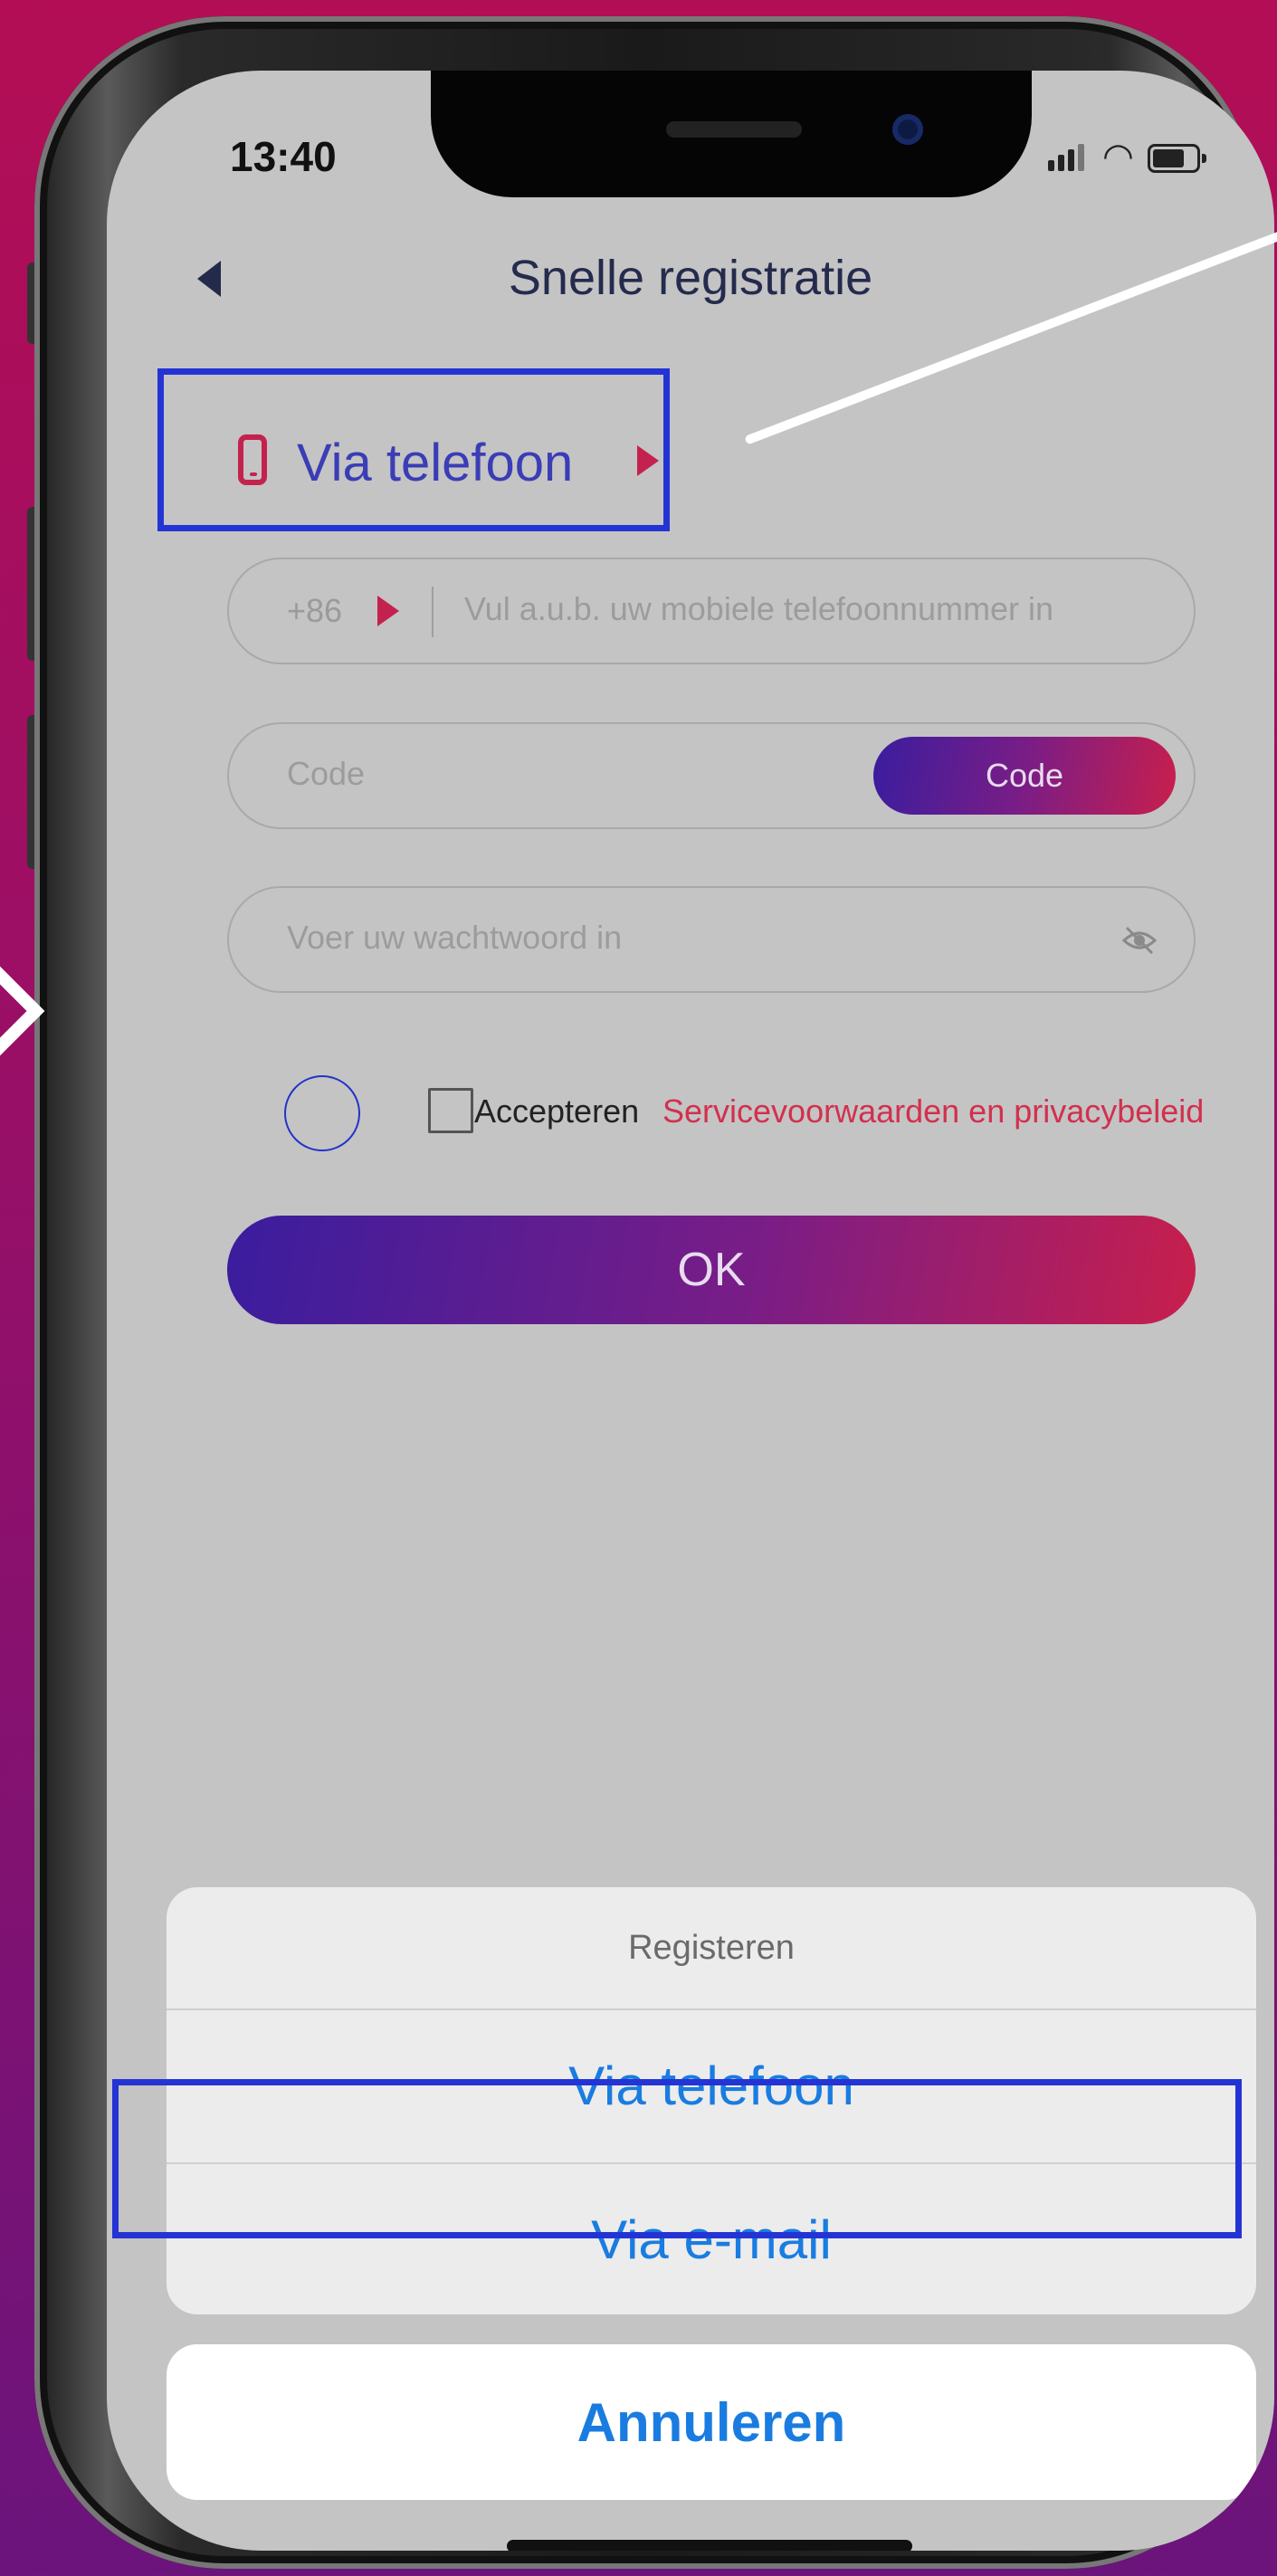 Image resolution: width=1277 pixels, height=2576 pixels. I want to click on accept-label: Accepteren, so click(557, 1111).